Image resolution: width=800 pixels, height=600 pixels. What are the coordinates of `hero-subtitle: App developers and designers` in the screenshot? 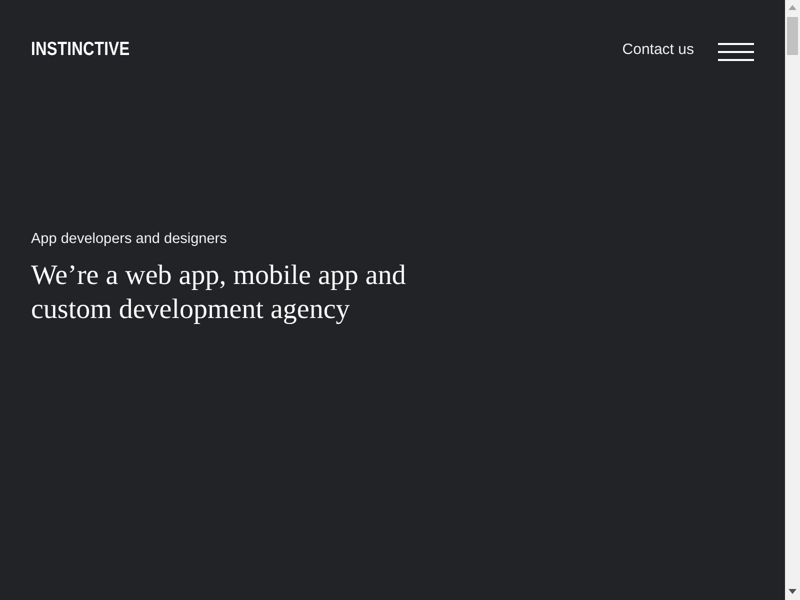 It's located at (129, 239).